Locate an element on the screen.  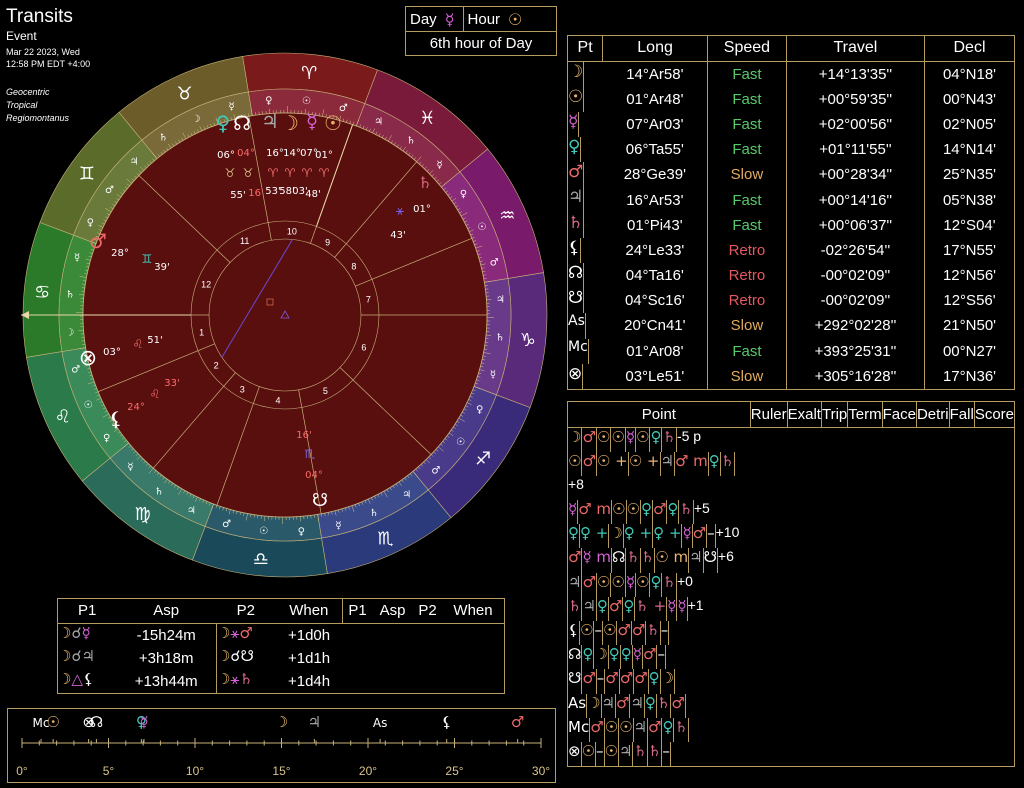
dignities-header-6: Detri is located at coordinates (933, 415).